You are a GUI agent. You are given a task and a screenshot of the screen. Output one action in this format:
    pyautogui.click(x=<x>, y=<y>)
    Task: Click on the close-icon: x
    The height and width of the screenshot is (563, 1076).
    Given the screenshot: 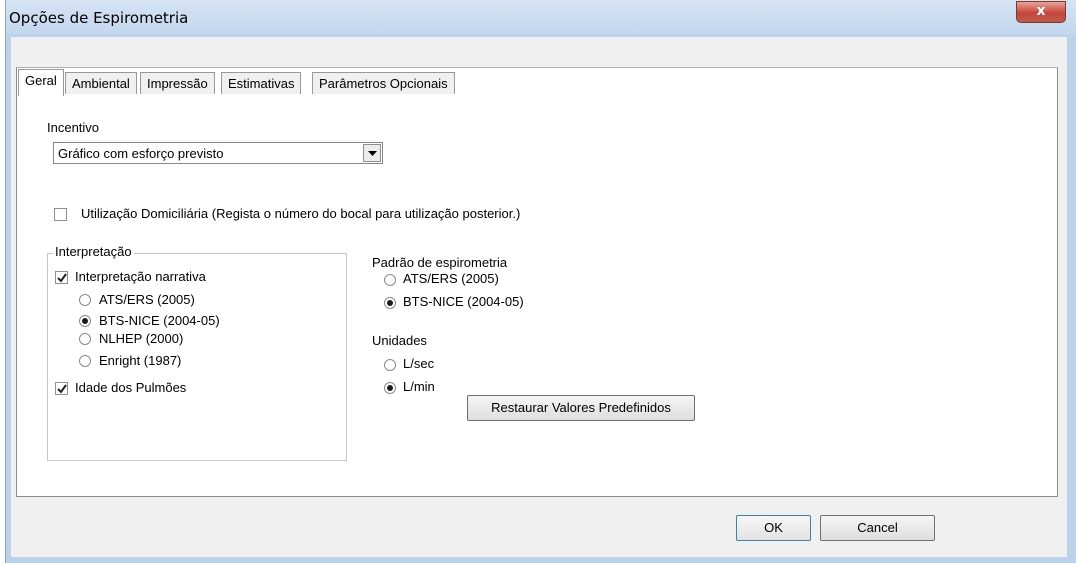 What is the action you would take?
    pyautogui.click(x=1041, y=11)
    